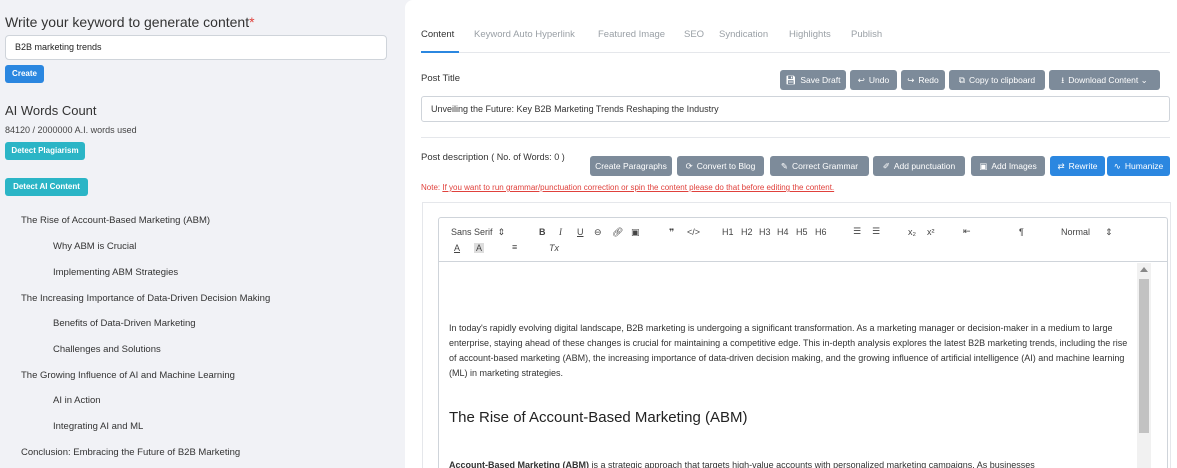  What do you see at coordinates (931, 232) in the screenshot?
I see `superscript-button: x²` at bounding box center [931, 232].